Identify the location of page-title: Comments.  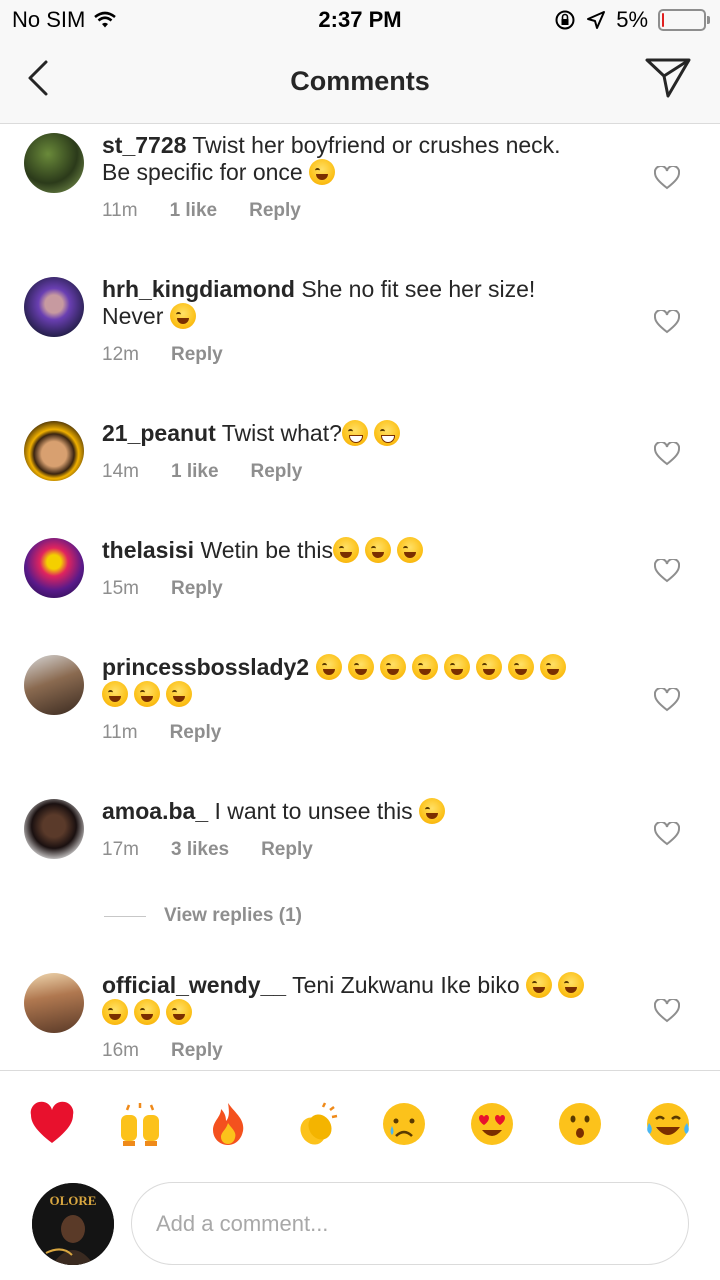
(360, 81).